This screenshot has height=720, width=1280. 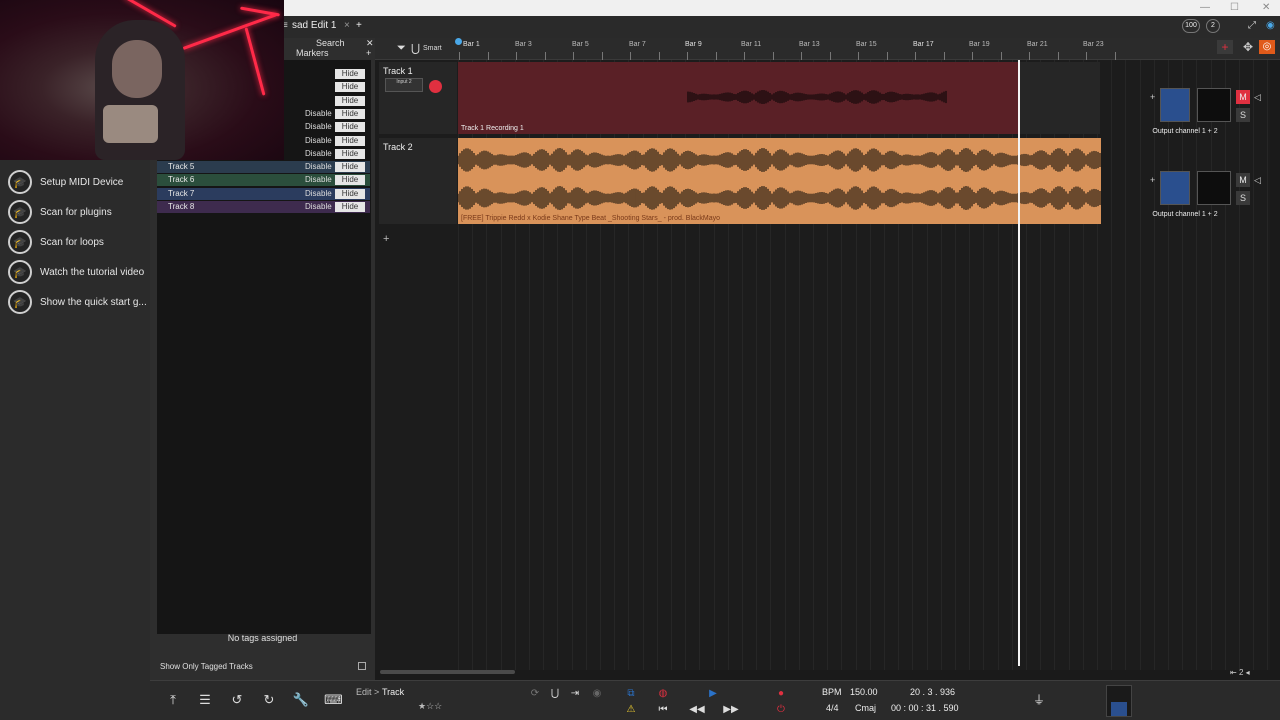 I want to click on go-start-icon: ⏮, so click(x=663, y=710).